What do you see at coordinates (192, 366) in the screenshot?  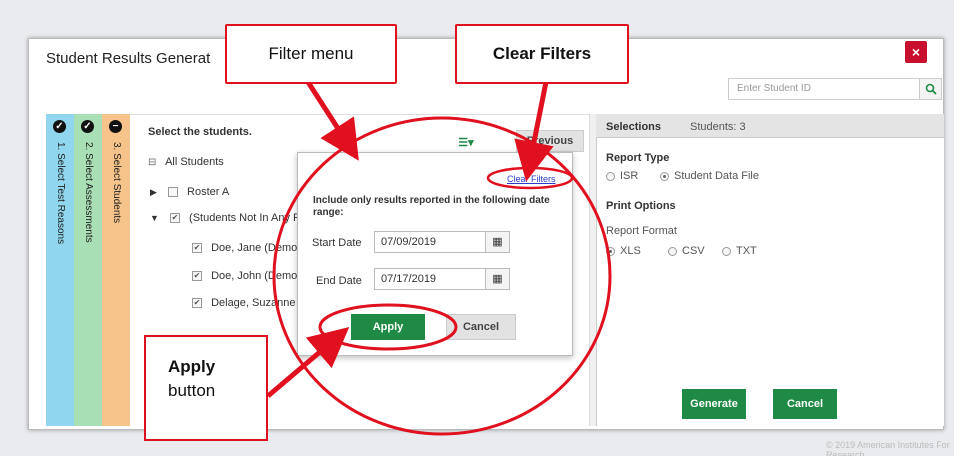 I see `apply-callout-line1: Apply` at bounding box center [192, 366].